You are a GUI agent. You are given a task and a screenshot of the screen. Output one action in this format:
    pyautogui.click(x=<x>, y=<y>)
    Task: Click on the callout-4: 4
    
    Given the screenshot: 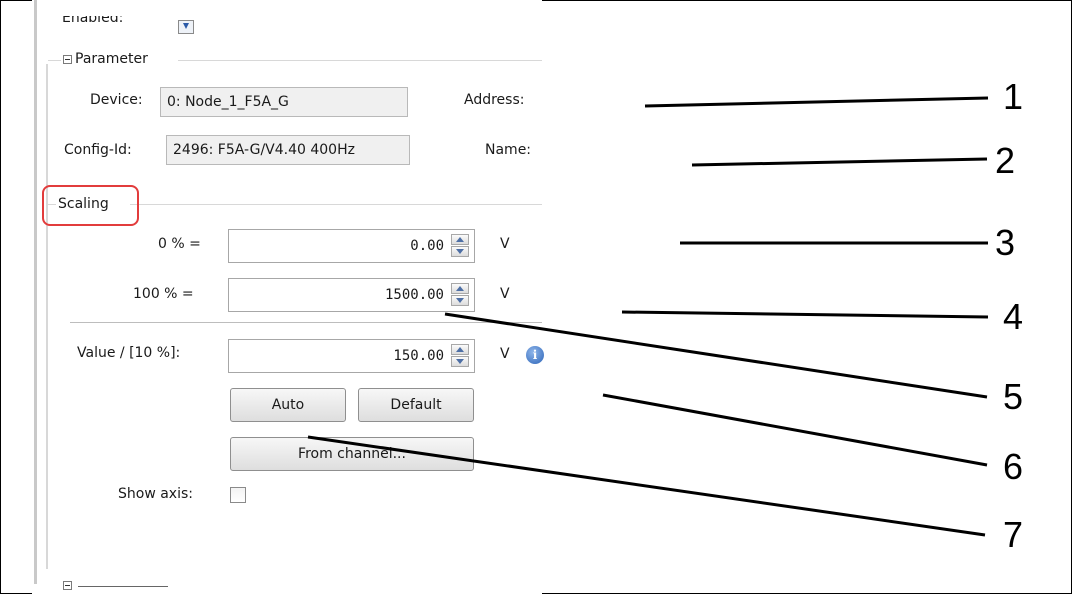 What is the action you would take?
    pyautogui.click(x=1013, y=316)
    